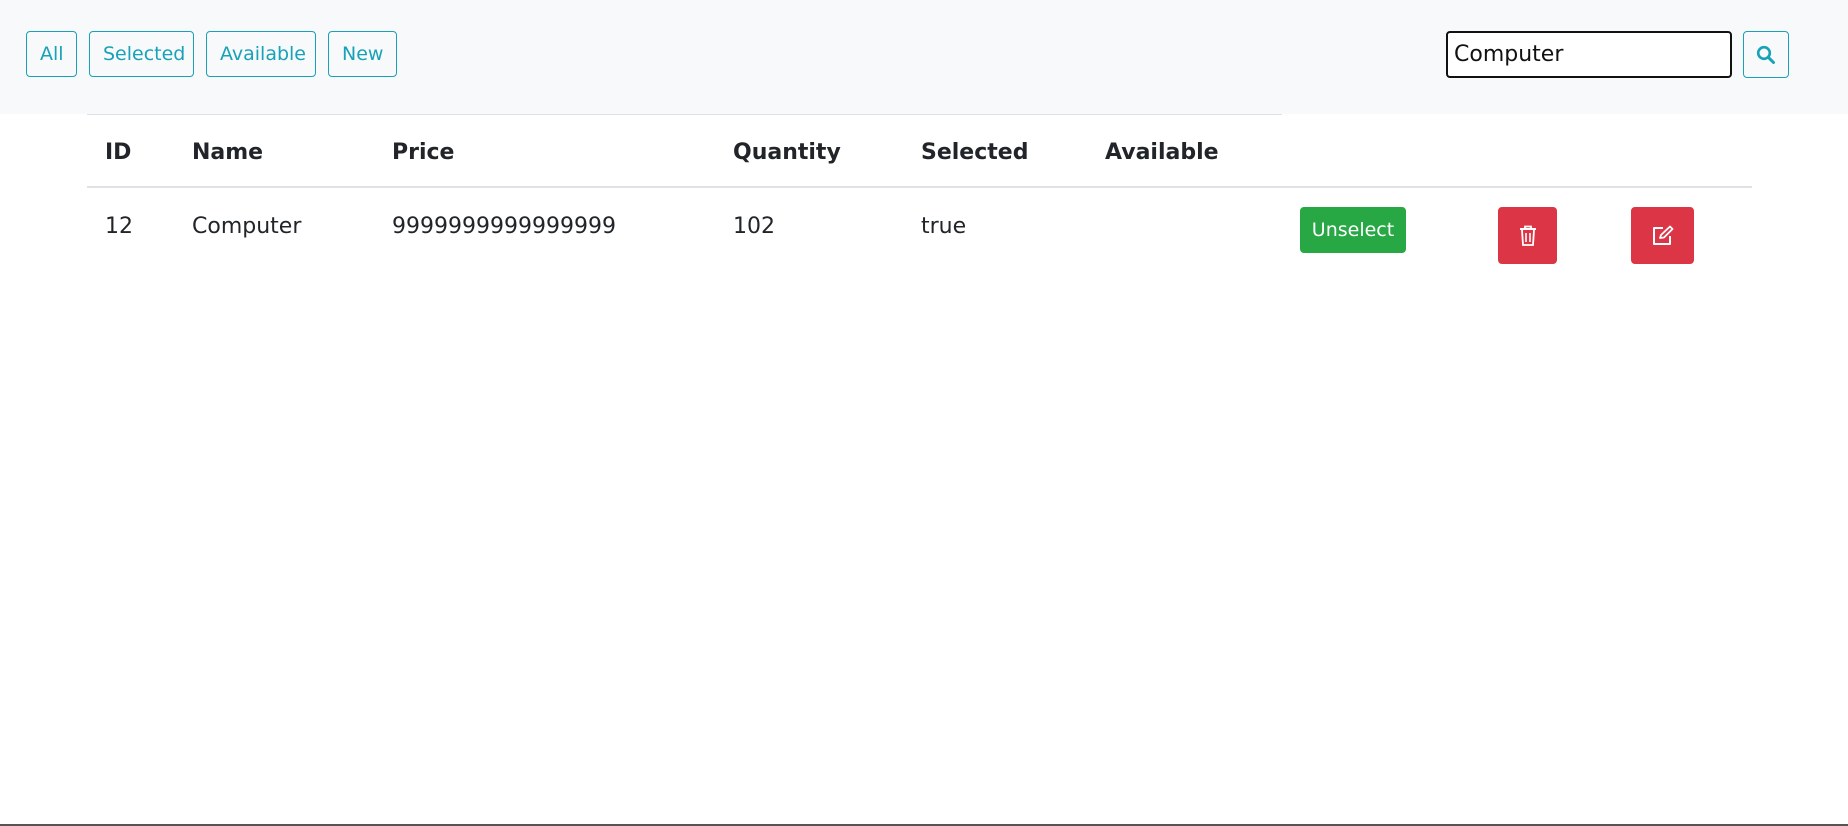 The height and width of the screenshot is (826, 1848). What do you see at coordinates (1589, 54) in the screenshot?
I see `search-input` at bounding box center [1589, 54].